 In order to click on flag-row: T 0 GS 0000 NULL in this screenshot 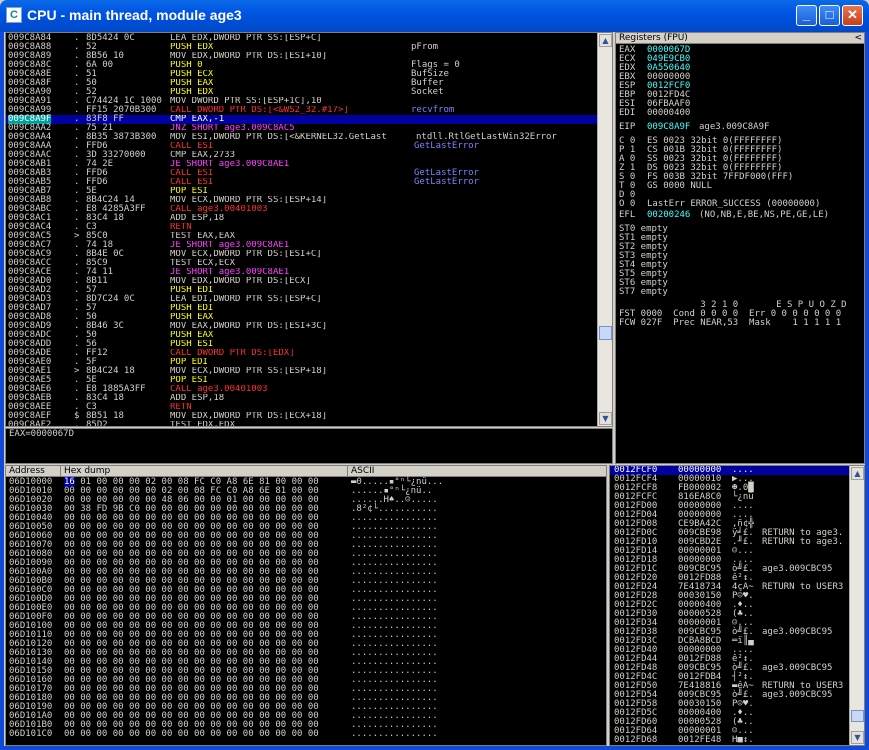, I will do `click(741, 186)`.